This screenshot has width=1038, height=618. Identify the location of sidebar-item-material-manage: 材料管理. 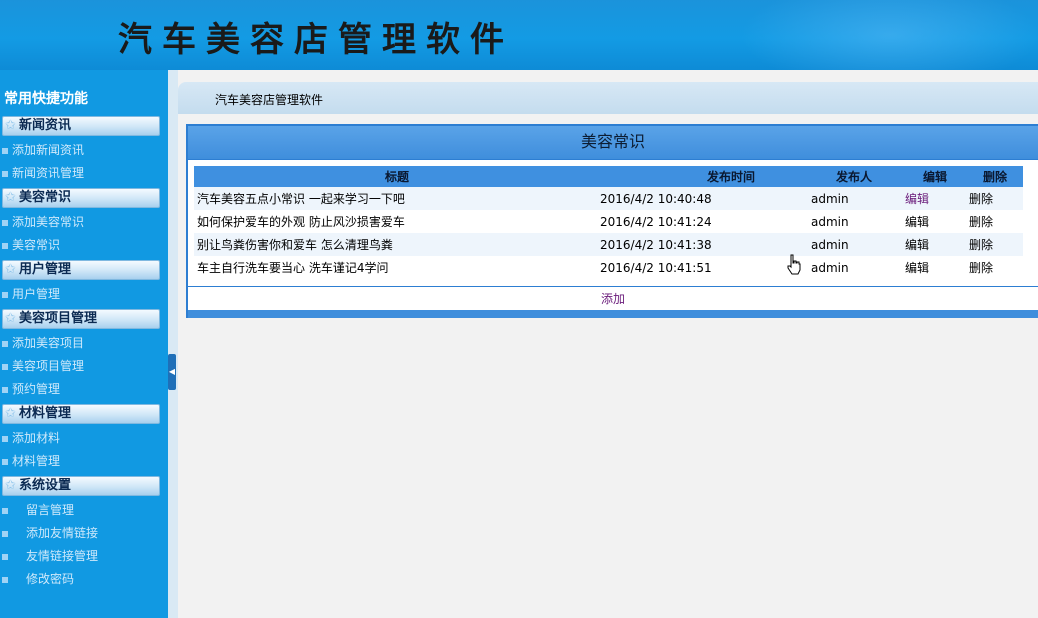
(84, 461).